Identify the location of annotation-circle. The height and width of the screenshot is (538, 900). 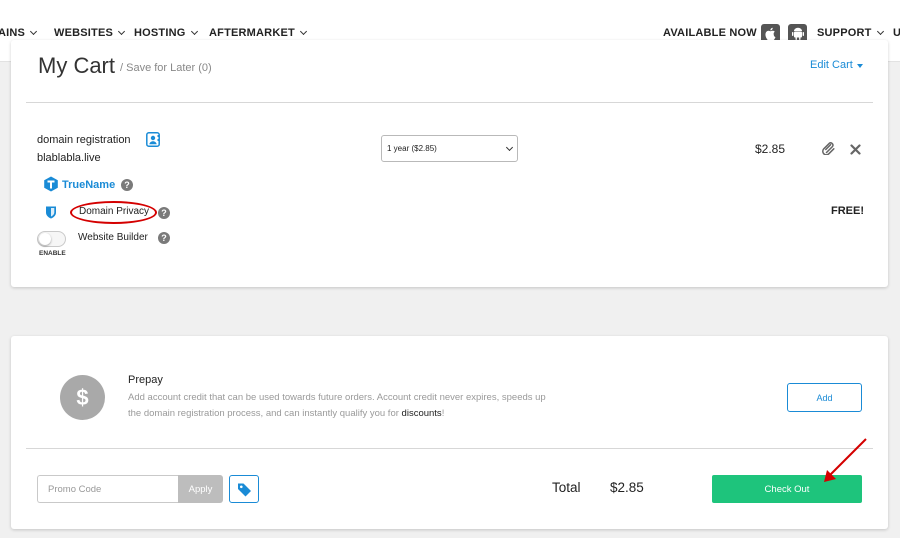
(113, 212).